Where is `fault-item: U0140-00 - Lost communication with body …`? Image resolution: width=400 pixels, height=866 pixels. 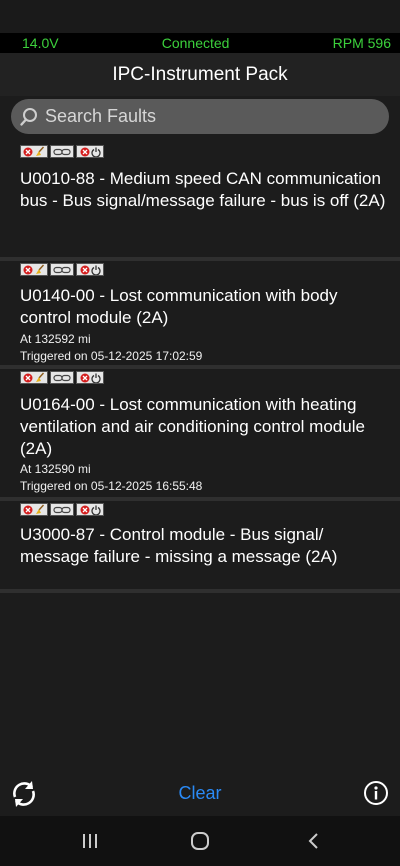
fault-item: U0140-00 - Lost communication with body … is located at coordinates (200, 315).